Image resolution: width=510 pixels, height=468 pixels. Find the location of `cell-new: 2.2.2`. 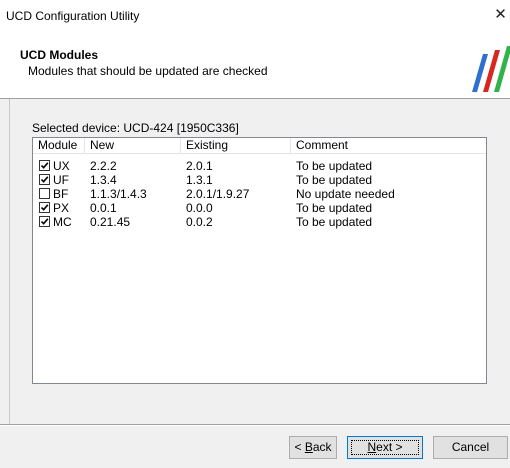

cell-new: 2.2.2 is located at coordinates (103, 166).